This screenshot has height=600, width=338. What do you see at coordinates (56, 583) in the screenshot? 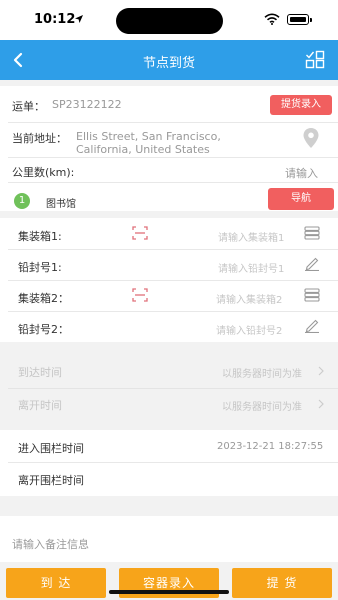
I see `arrive-button: 到 达` at bounding box center [56, 583].